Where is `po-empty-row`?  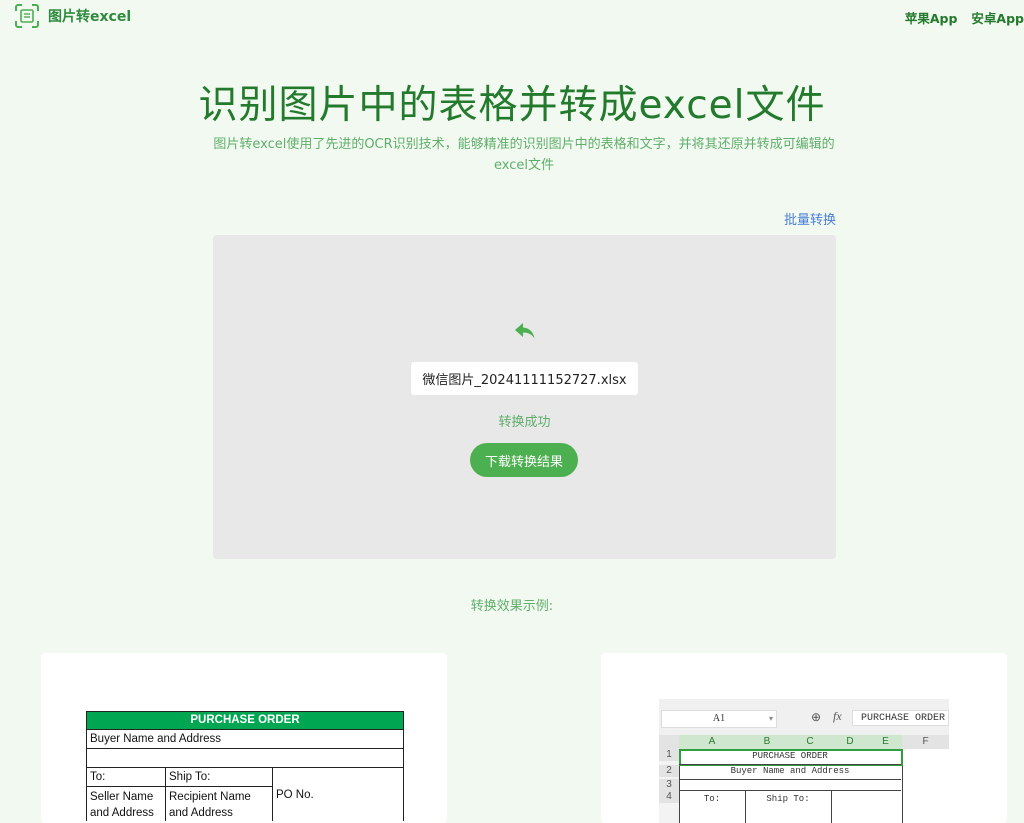 po-empty-row is located at coordinates (245, 758).